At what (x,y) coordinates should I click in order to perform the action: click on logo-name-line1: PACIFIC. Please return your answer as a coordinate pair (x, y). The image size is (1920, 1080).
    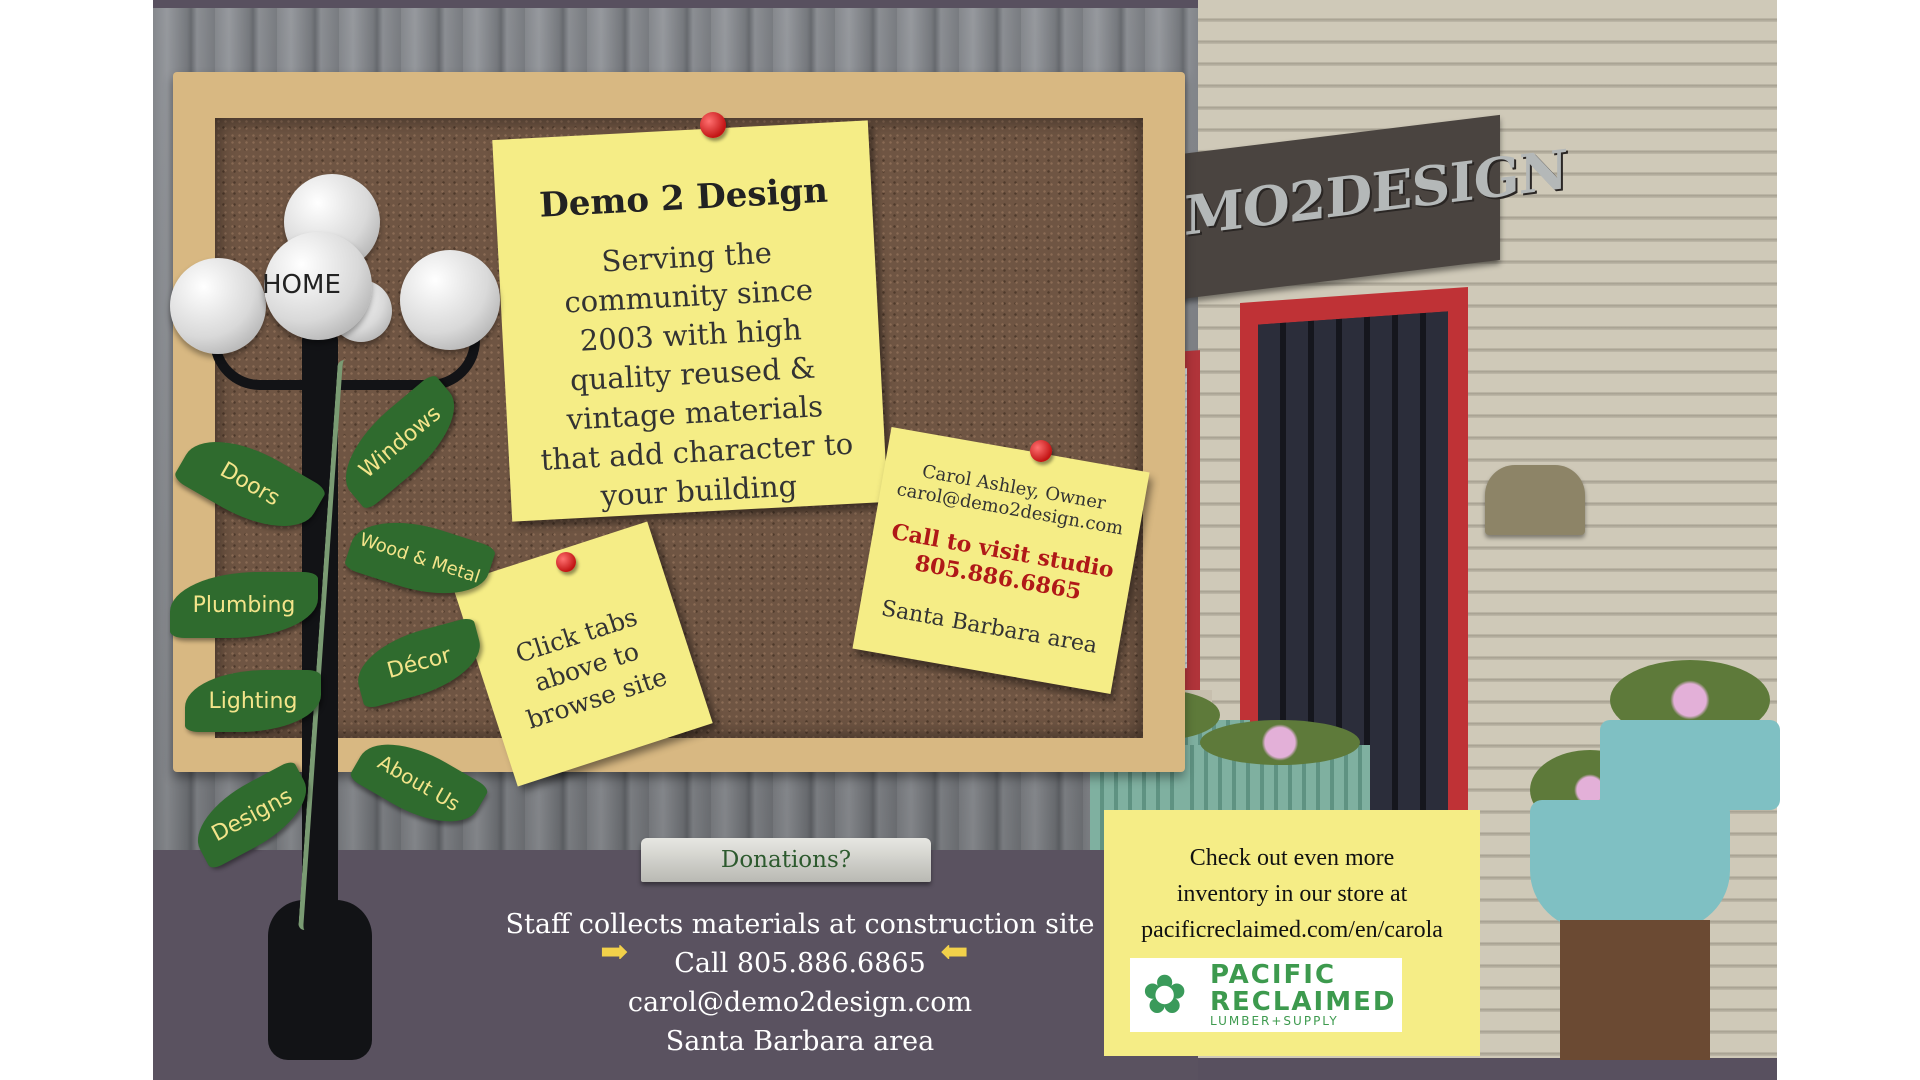
    Looking at the image, I should click on (1273, 975).